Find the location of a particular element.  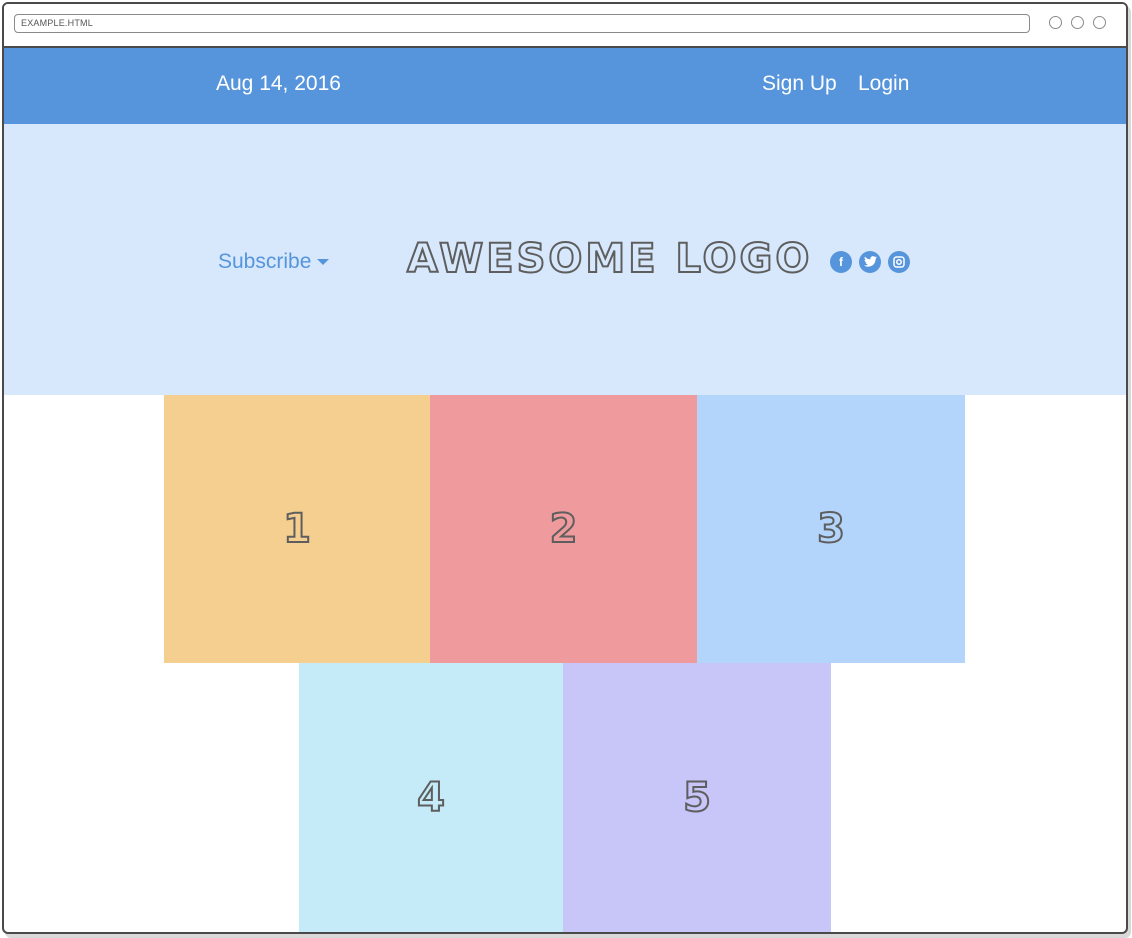

tile-number: 1 is located at coordinates (297, 529).